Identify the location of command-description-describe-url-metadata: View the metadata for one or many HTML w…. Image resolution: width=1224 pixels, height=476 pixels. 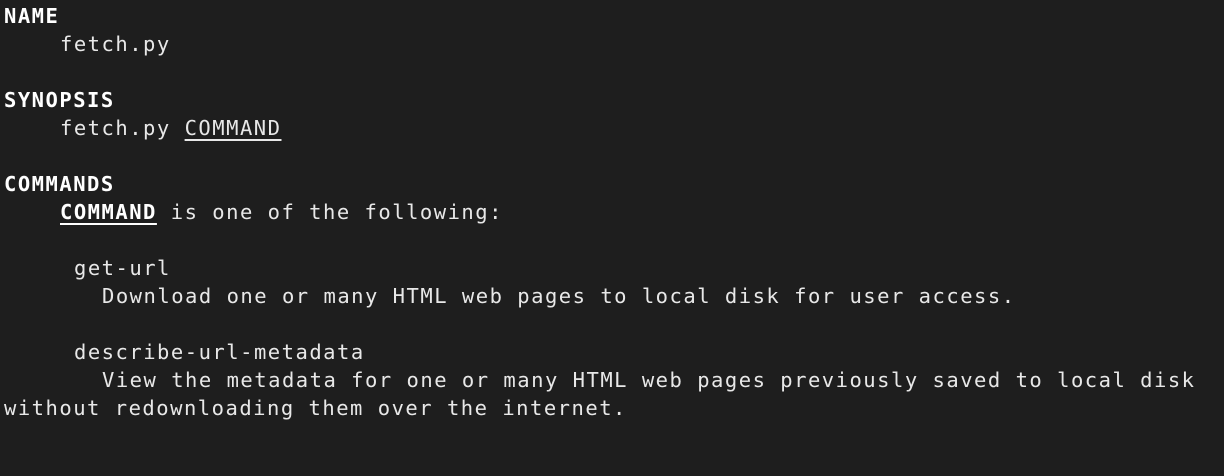
(649, 380).